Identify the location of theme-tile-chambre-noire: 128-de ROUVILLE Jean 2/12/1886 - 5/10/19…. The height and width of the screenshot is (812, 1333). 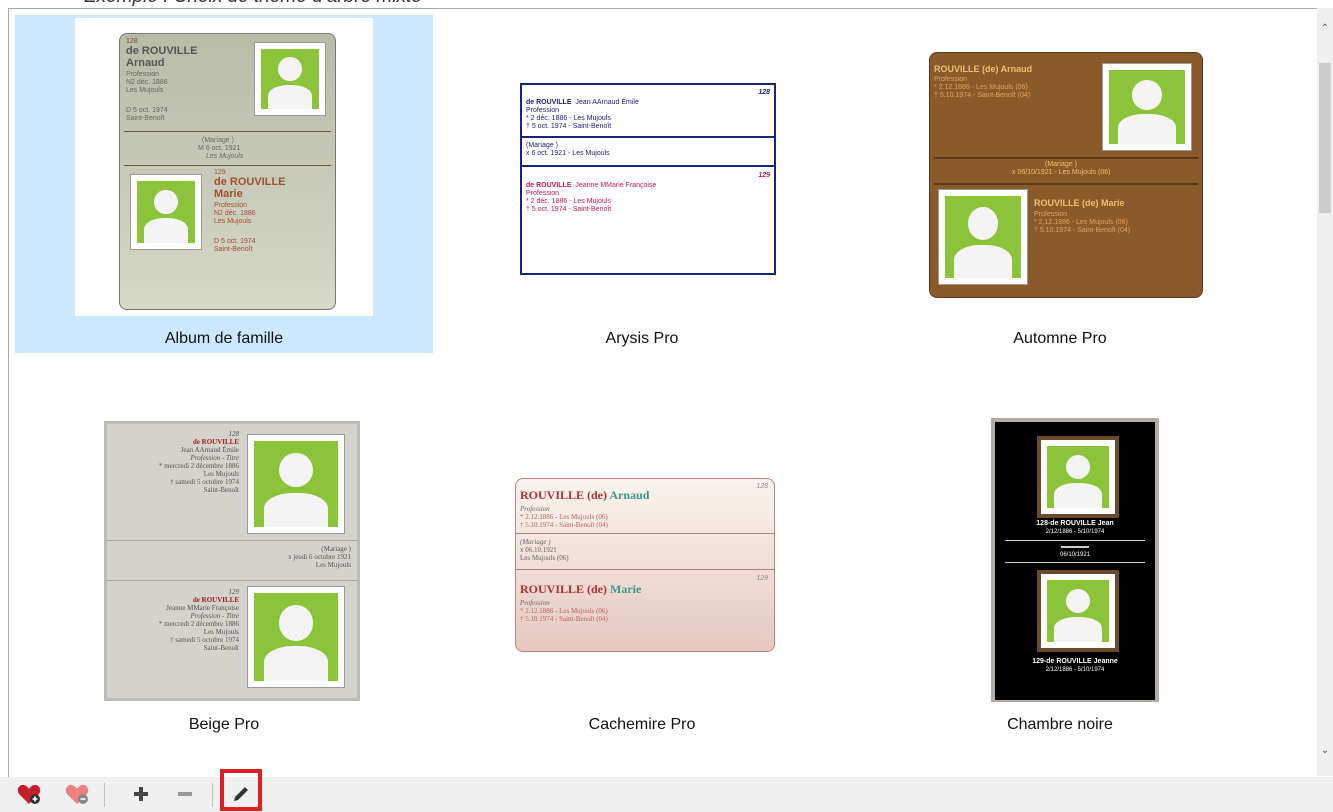
(1060, 570).